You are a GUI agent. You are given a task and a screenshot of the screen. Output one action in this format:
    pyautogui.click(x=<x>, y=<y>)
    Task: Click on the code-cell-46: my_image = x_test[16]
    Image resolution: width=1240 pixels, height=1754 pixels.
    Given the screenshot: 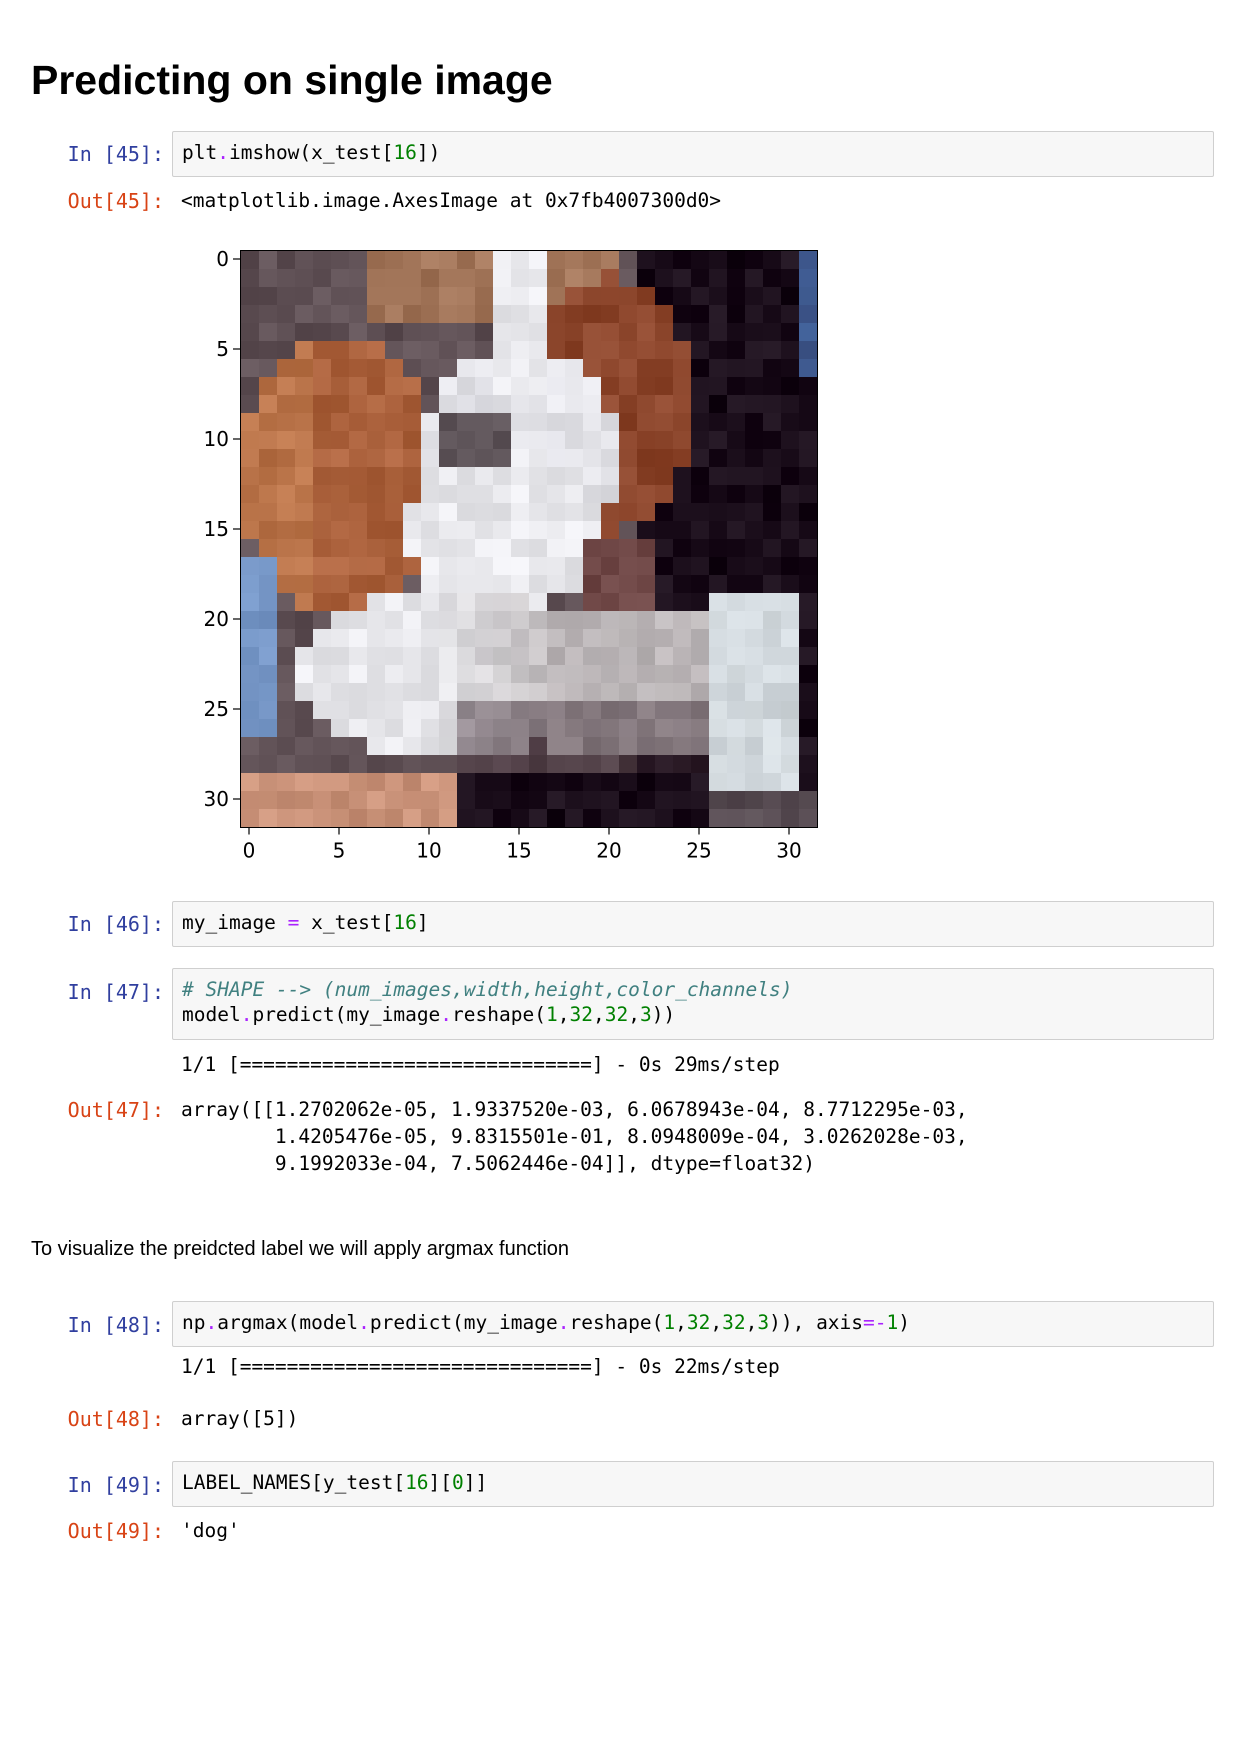 What is the action you would take?
    pyautogui.click(x=693, y=924)
    